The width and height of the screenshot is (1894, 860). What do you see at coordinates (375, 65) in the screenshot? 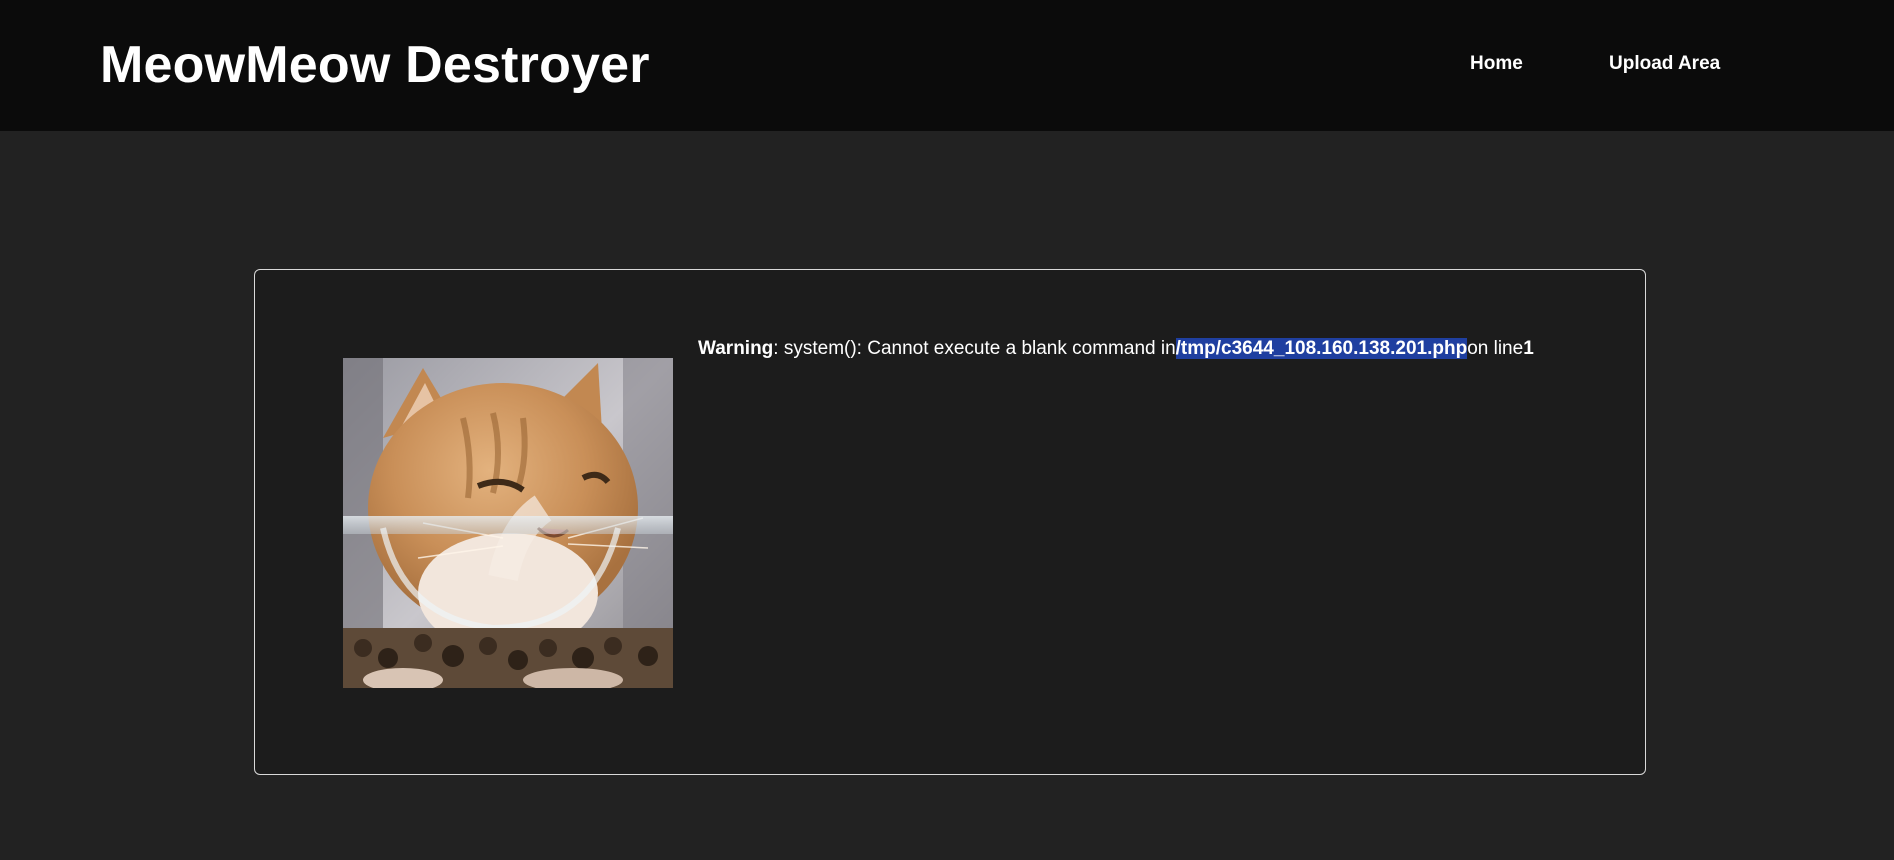
I see `site-title: MeowMeow Destroyer` at bounding box center [375, 65].